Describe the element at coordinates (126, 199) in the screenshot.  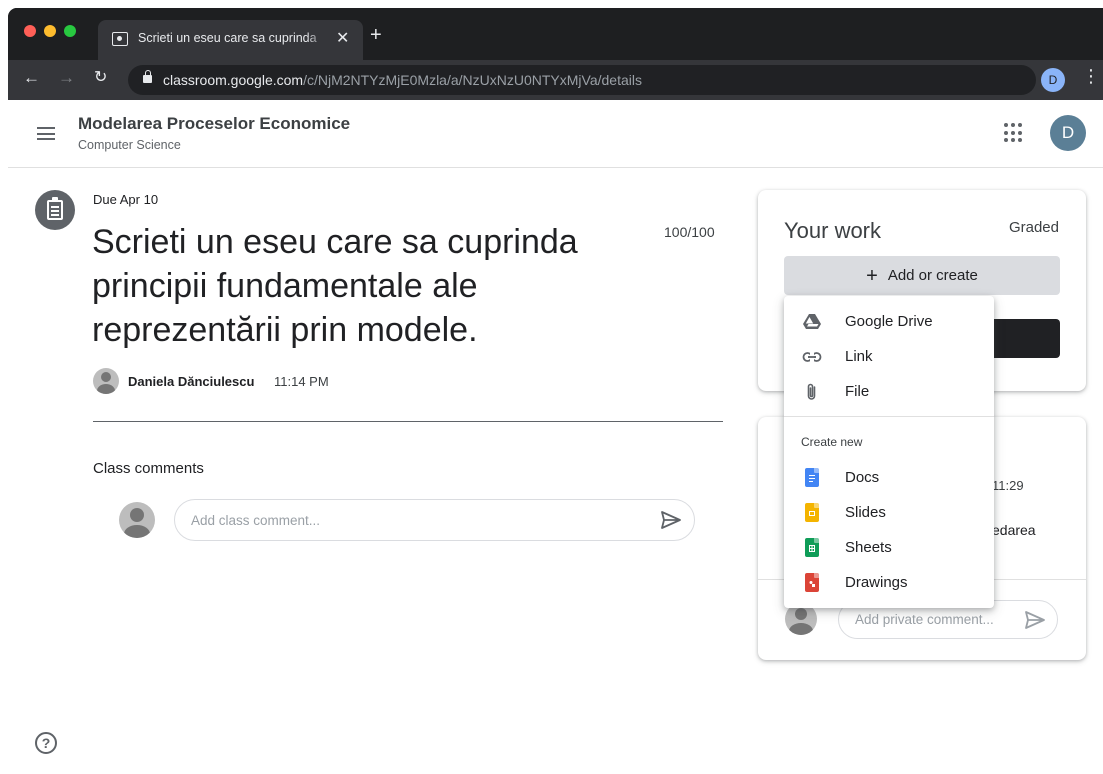
I see `due-date: Due Apr 10` at that location.